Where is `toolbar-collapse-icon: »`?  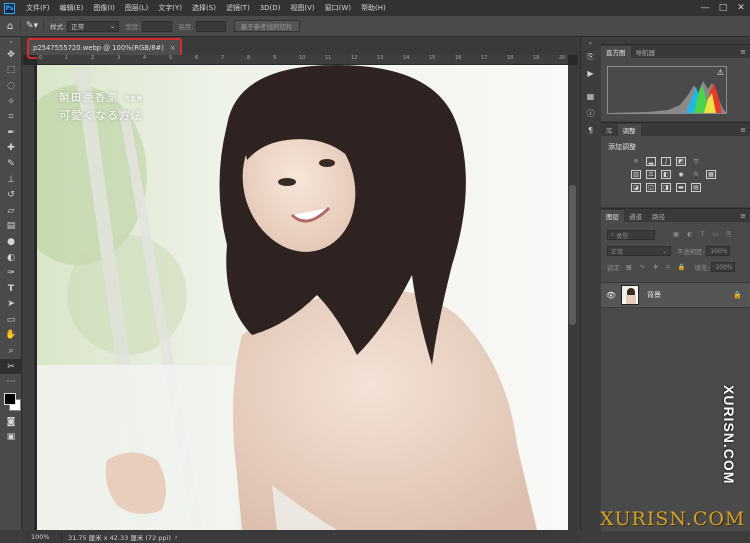
toolbar-collapse-icon: » is located at coordinates (11, 42).